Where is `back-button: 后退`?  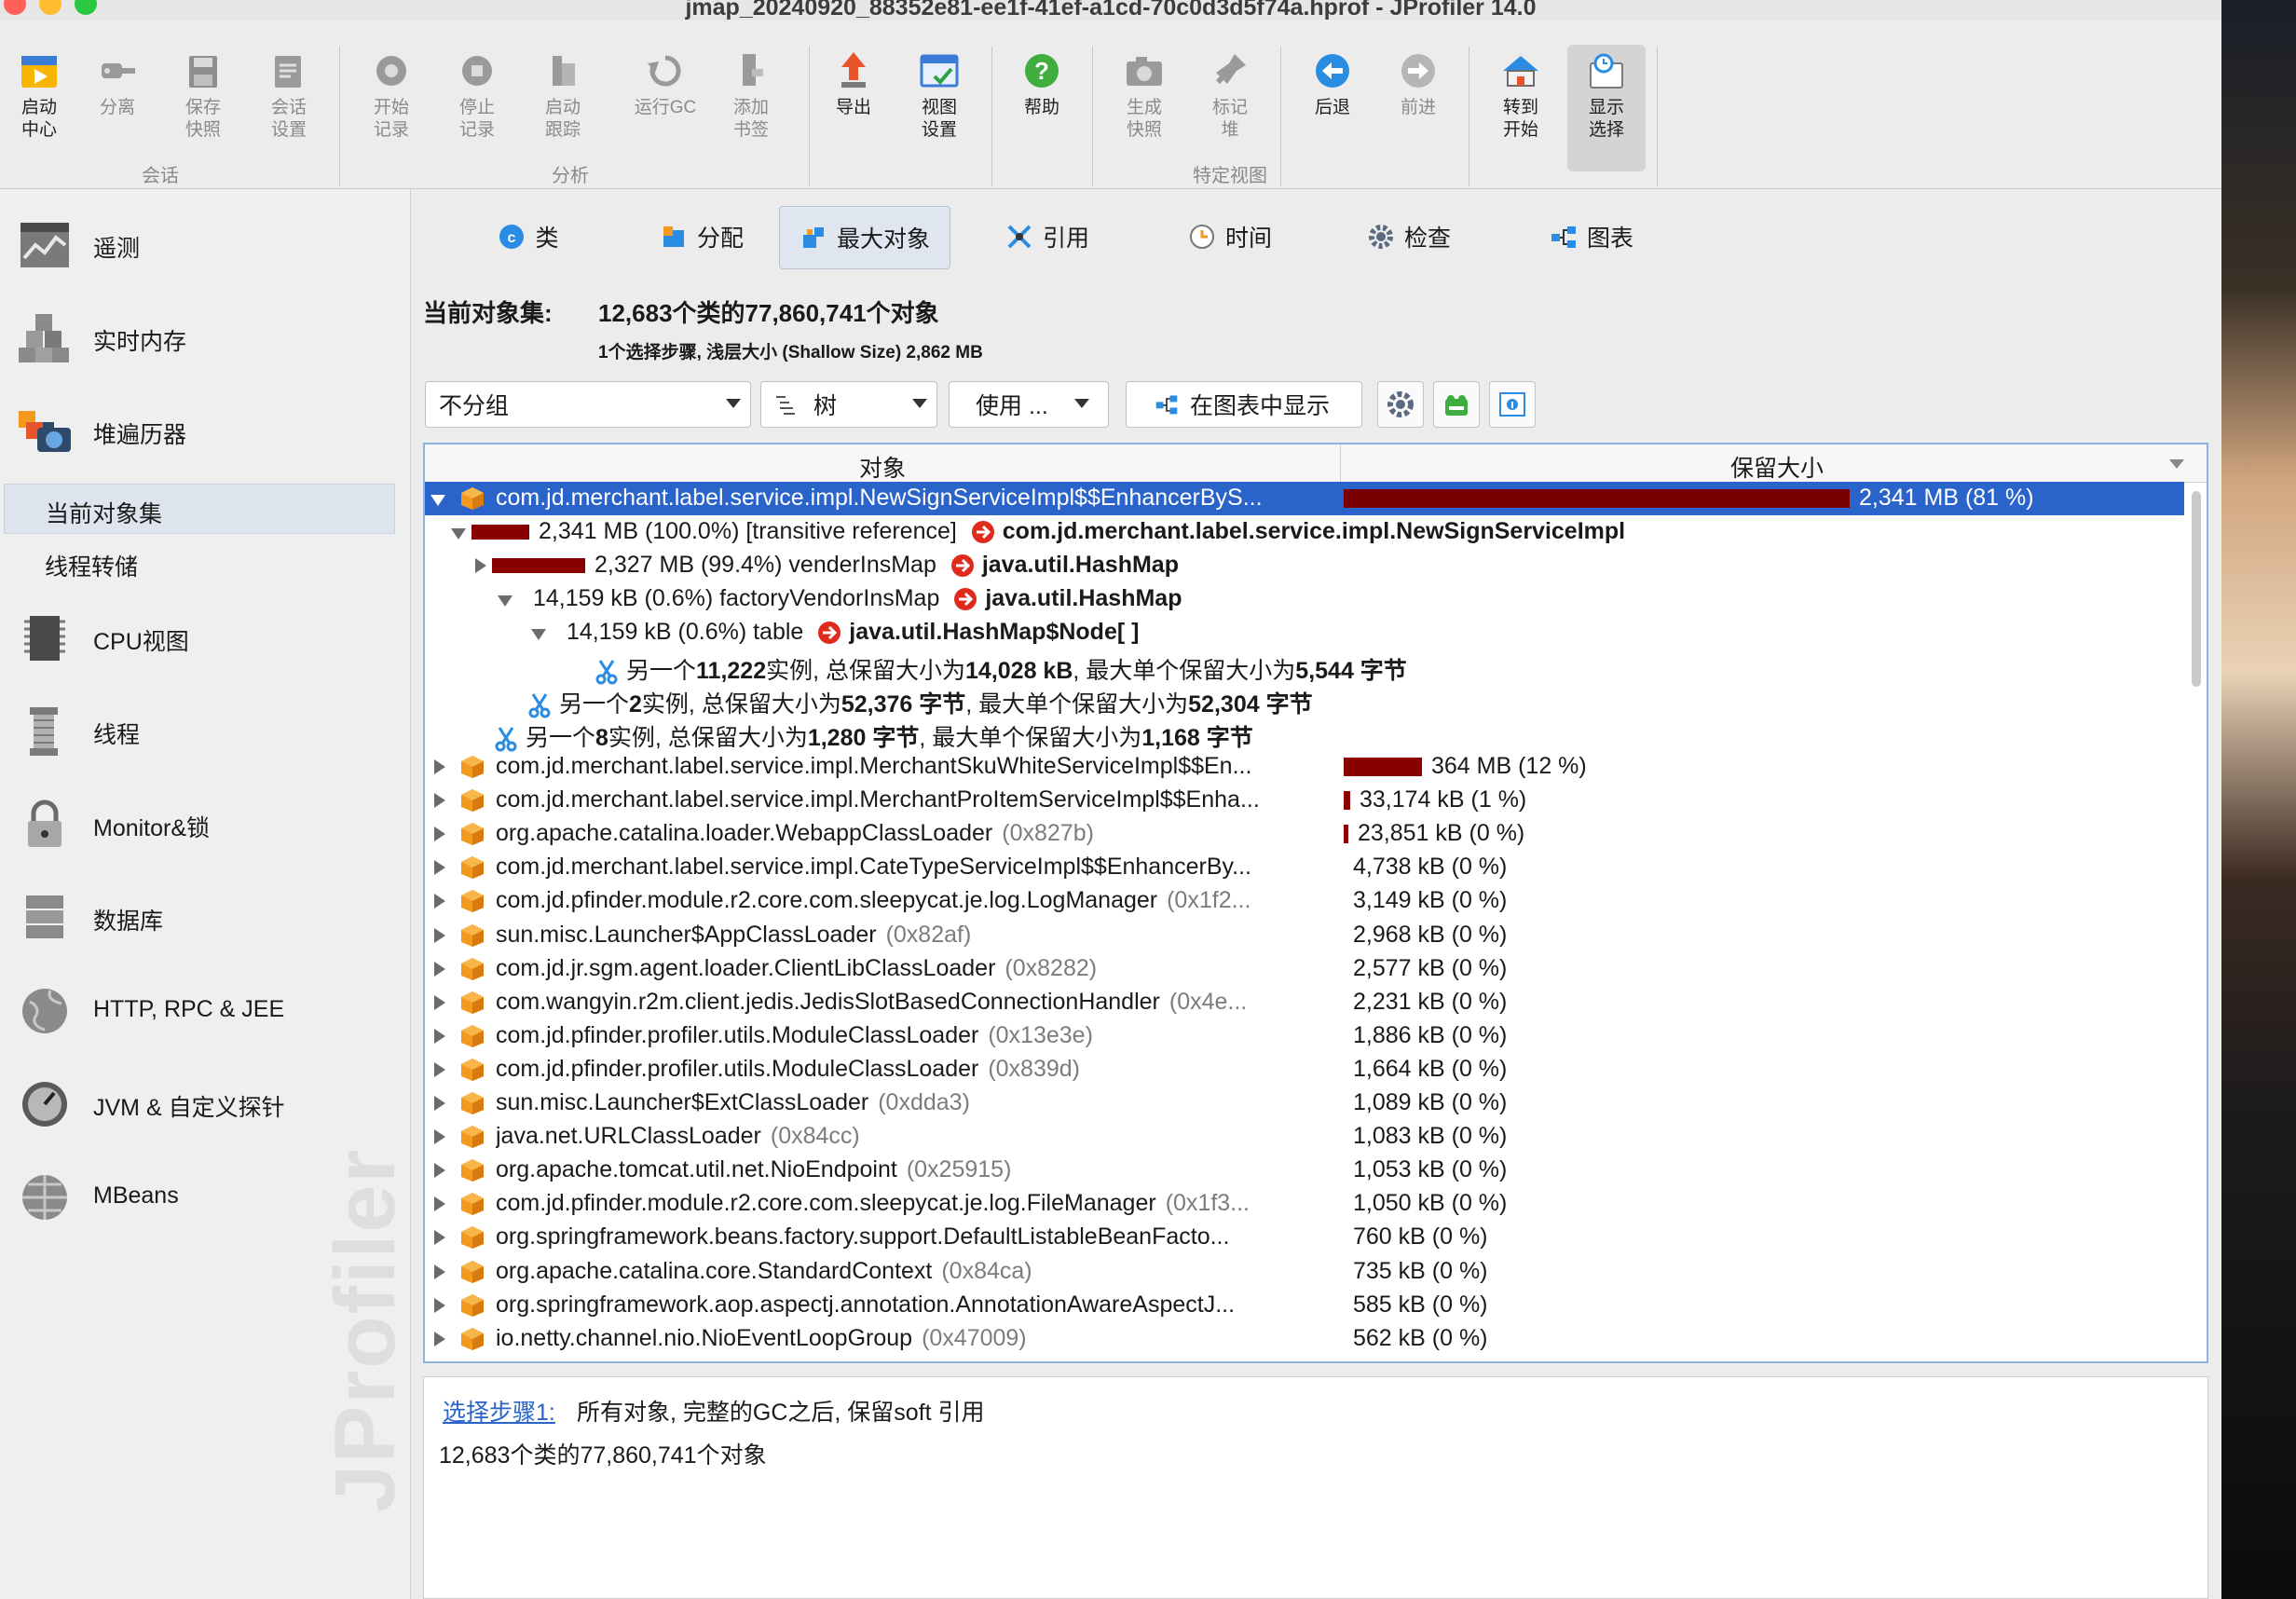 back-button: 后退 is located at coordinates (1332, 108).